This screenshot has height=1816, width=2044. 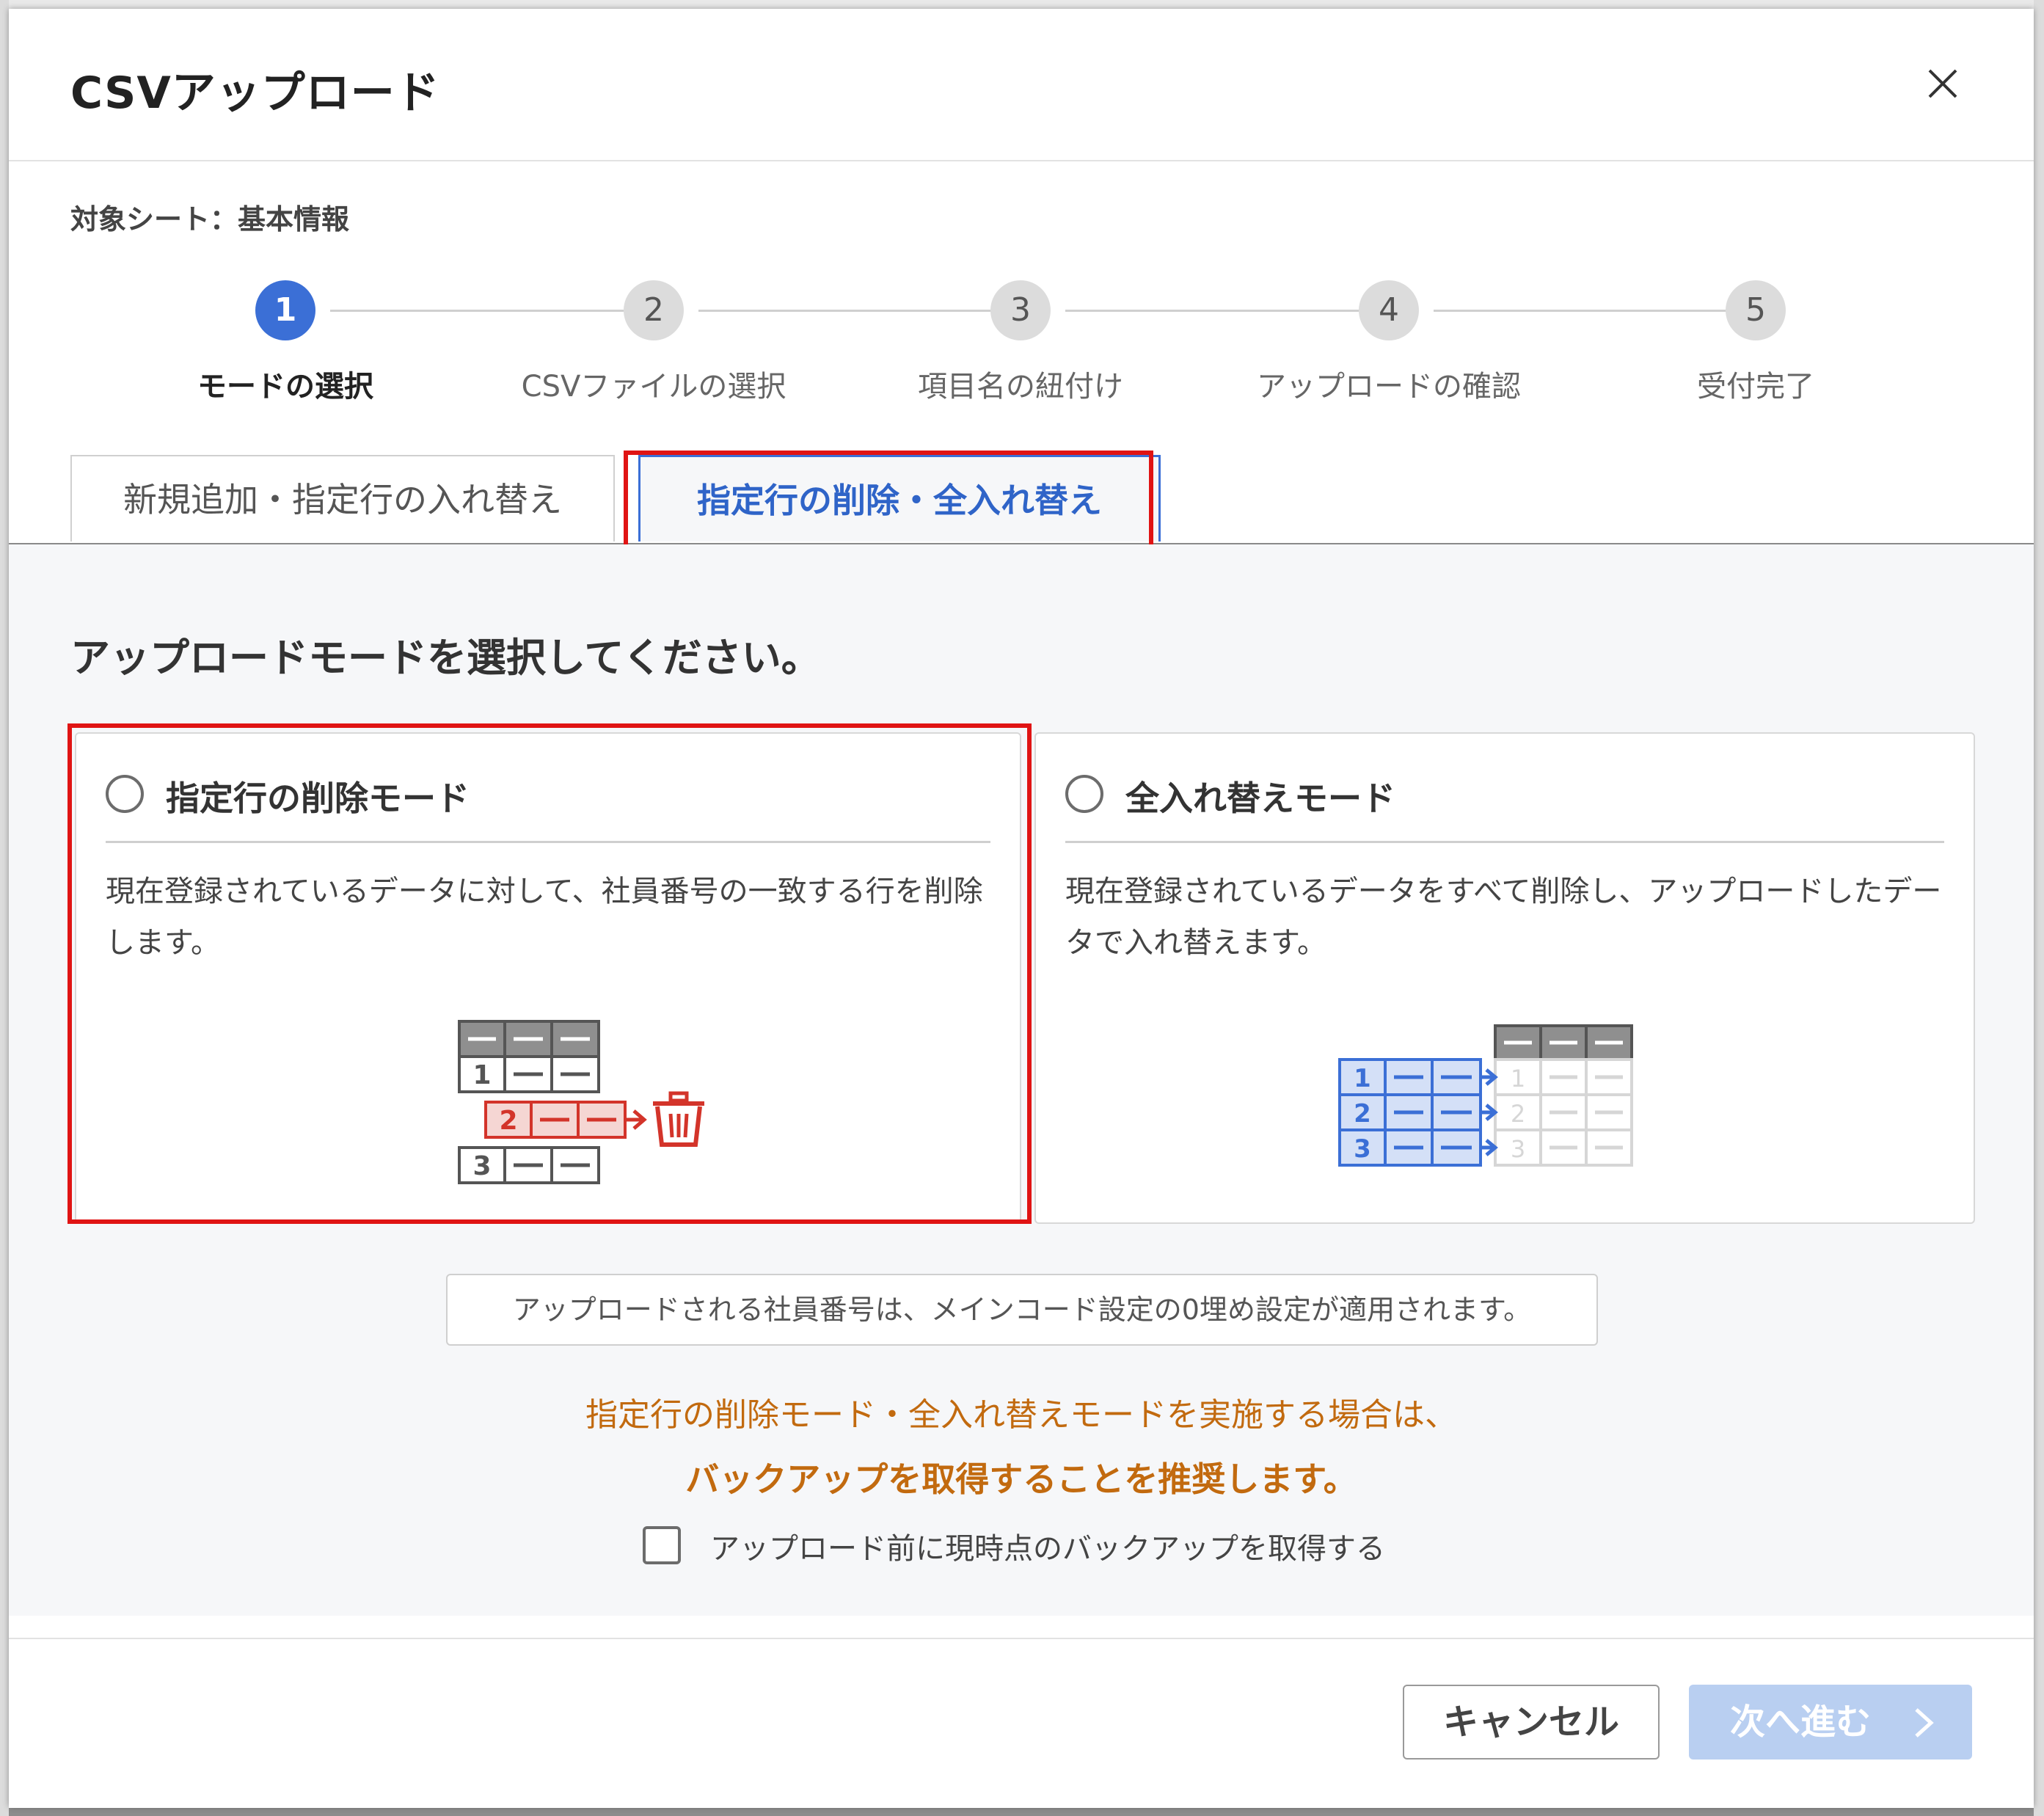 What do you see at coordinates (544, 917) in the screenshot?
I see `delete-row-mode-description: 現在登録されているデータに対して、社員番号の一致する行を削除します。` at bounding box center [544, 917].